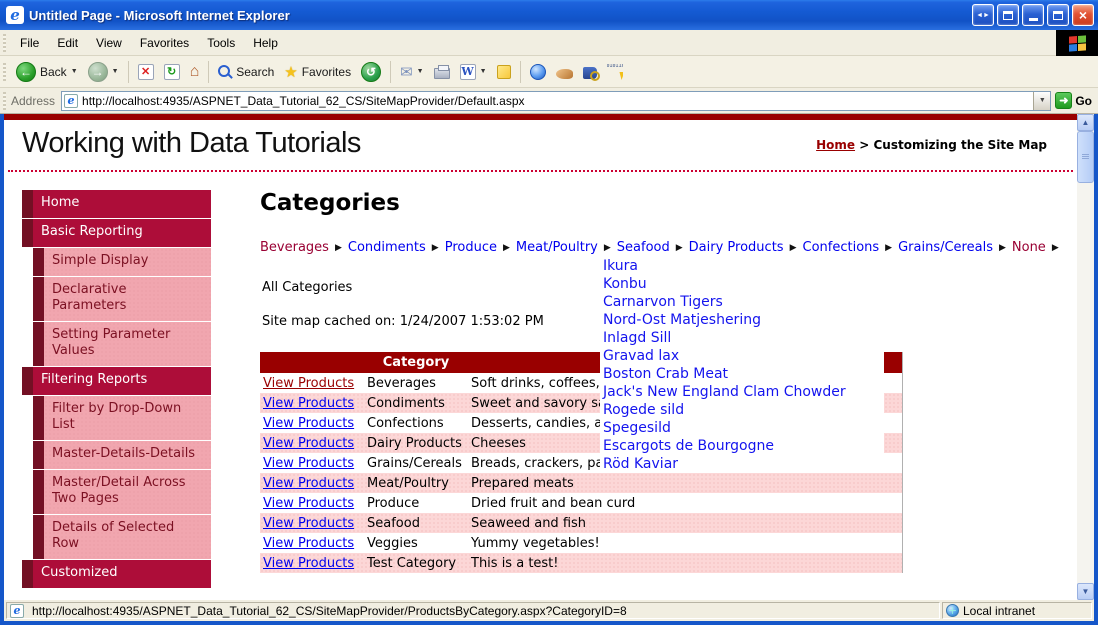  I want to click on category-menu-item-produce: Produce, so click(471, 247).